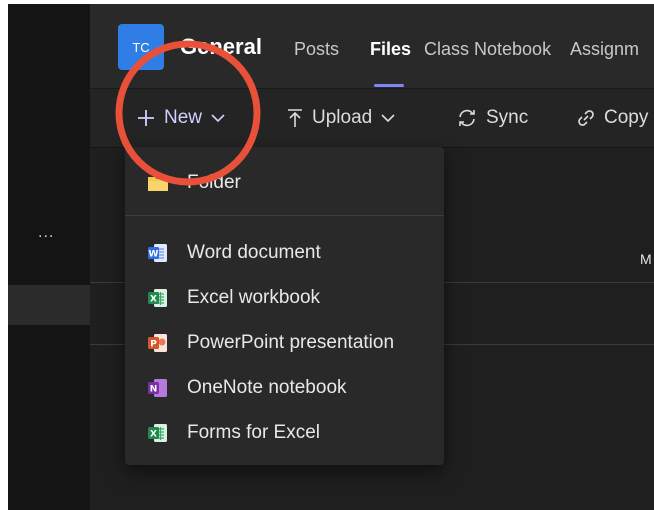  Describe the element at coordinates (389, 85) in the screenshot. I see `active-tab-indicator` at that location.